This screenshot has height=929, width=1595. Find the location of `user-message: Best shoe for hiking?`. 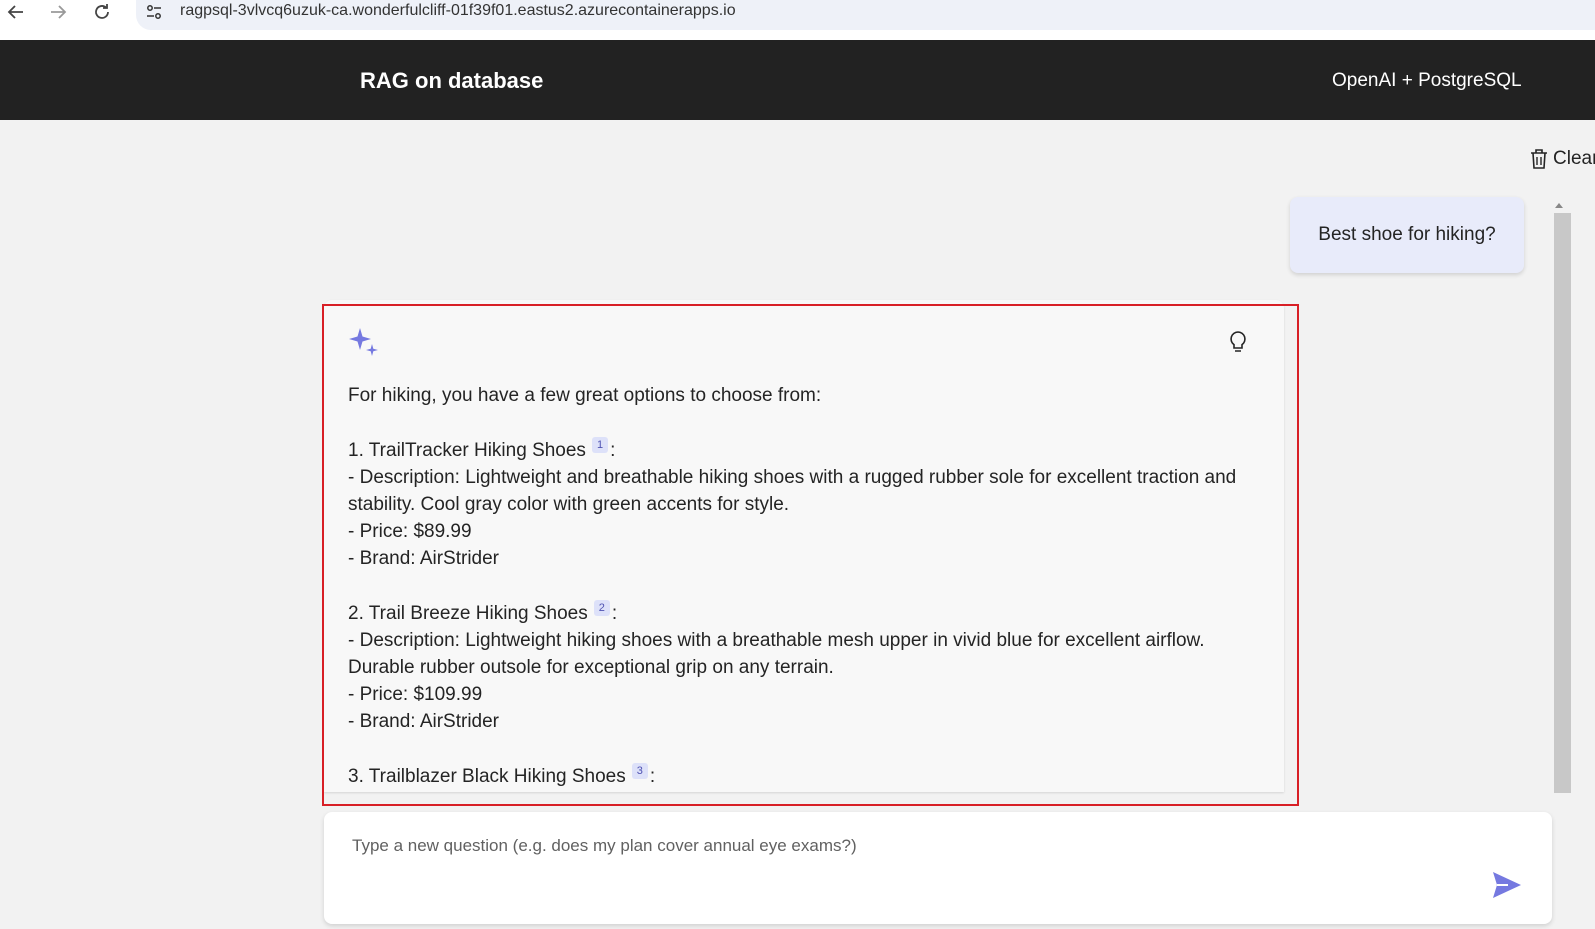

user-message: Best shoe for hiking? is located at coordinates (1407, 235).